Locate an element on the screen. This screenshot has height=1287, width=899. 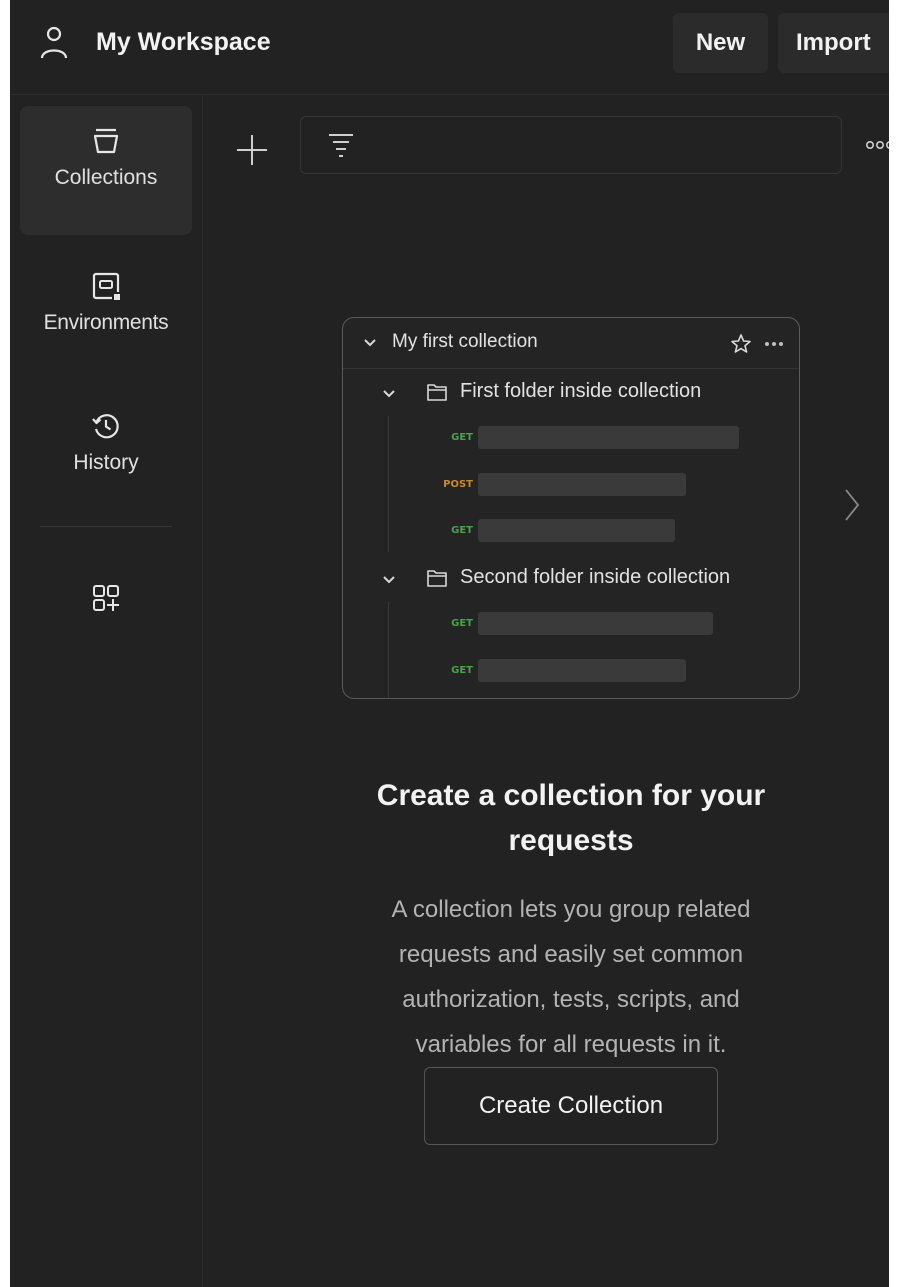
description-line: variables for all requests in it. is located at coordinates (571, 1044).